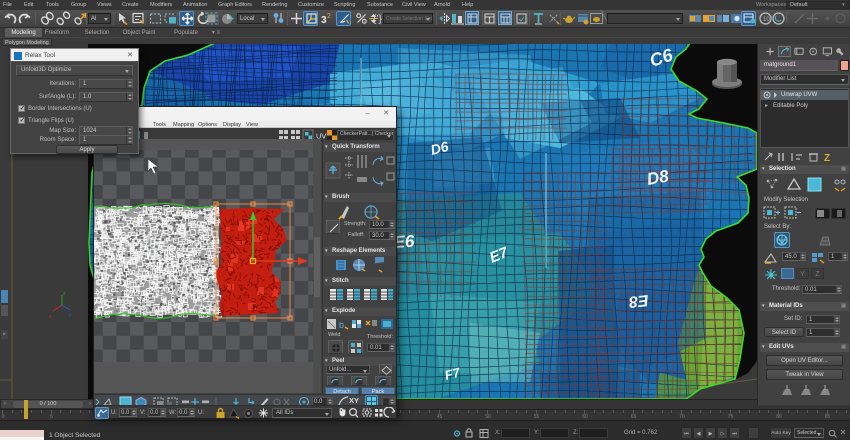 The height and width of the screenshot is (440, 850). Describe the element at coordinates (766, 20) in the screenshot. I see `svg-text: 10` at that location.